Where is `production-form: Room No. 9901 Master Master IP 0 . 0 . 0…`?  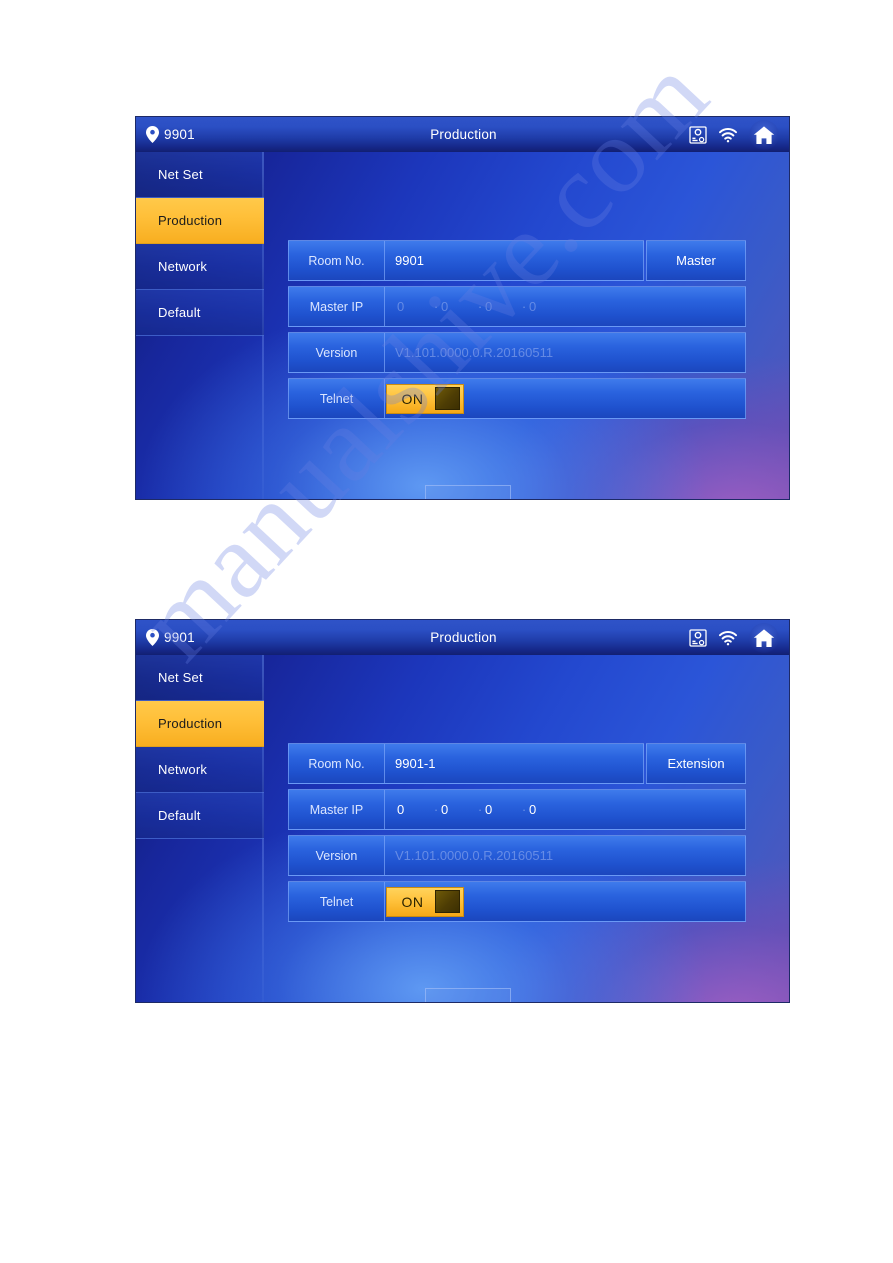 production-form: Room No. 9901 Master Master IP 0 . 0 . 0… is located at coordinates (517, 332).